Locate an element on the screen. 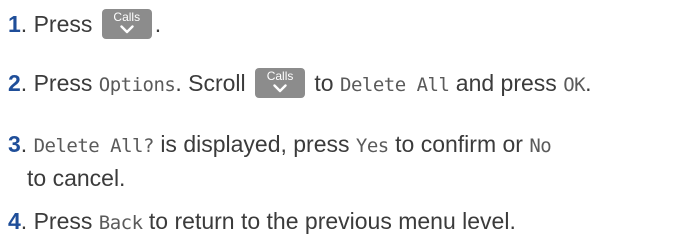 Image resolution: width=699 pixels, height=247 pixels. display-text-back: Back is located at coordinates (120, 223).